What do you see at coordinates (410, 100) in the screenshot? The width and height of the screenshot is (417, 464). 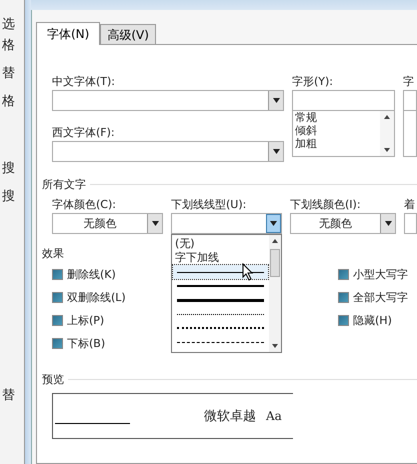 I see `font-size-field` at bounding box center [410, 100].